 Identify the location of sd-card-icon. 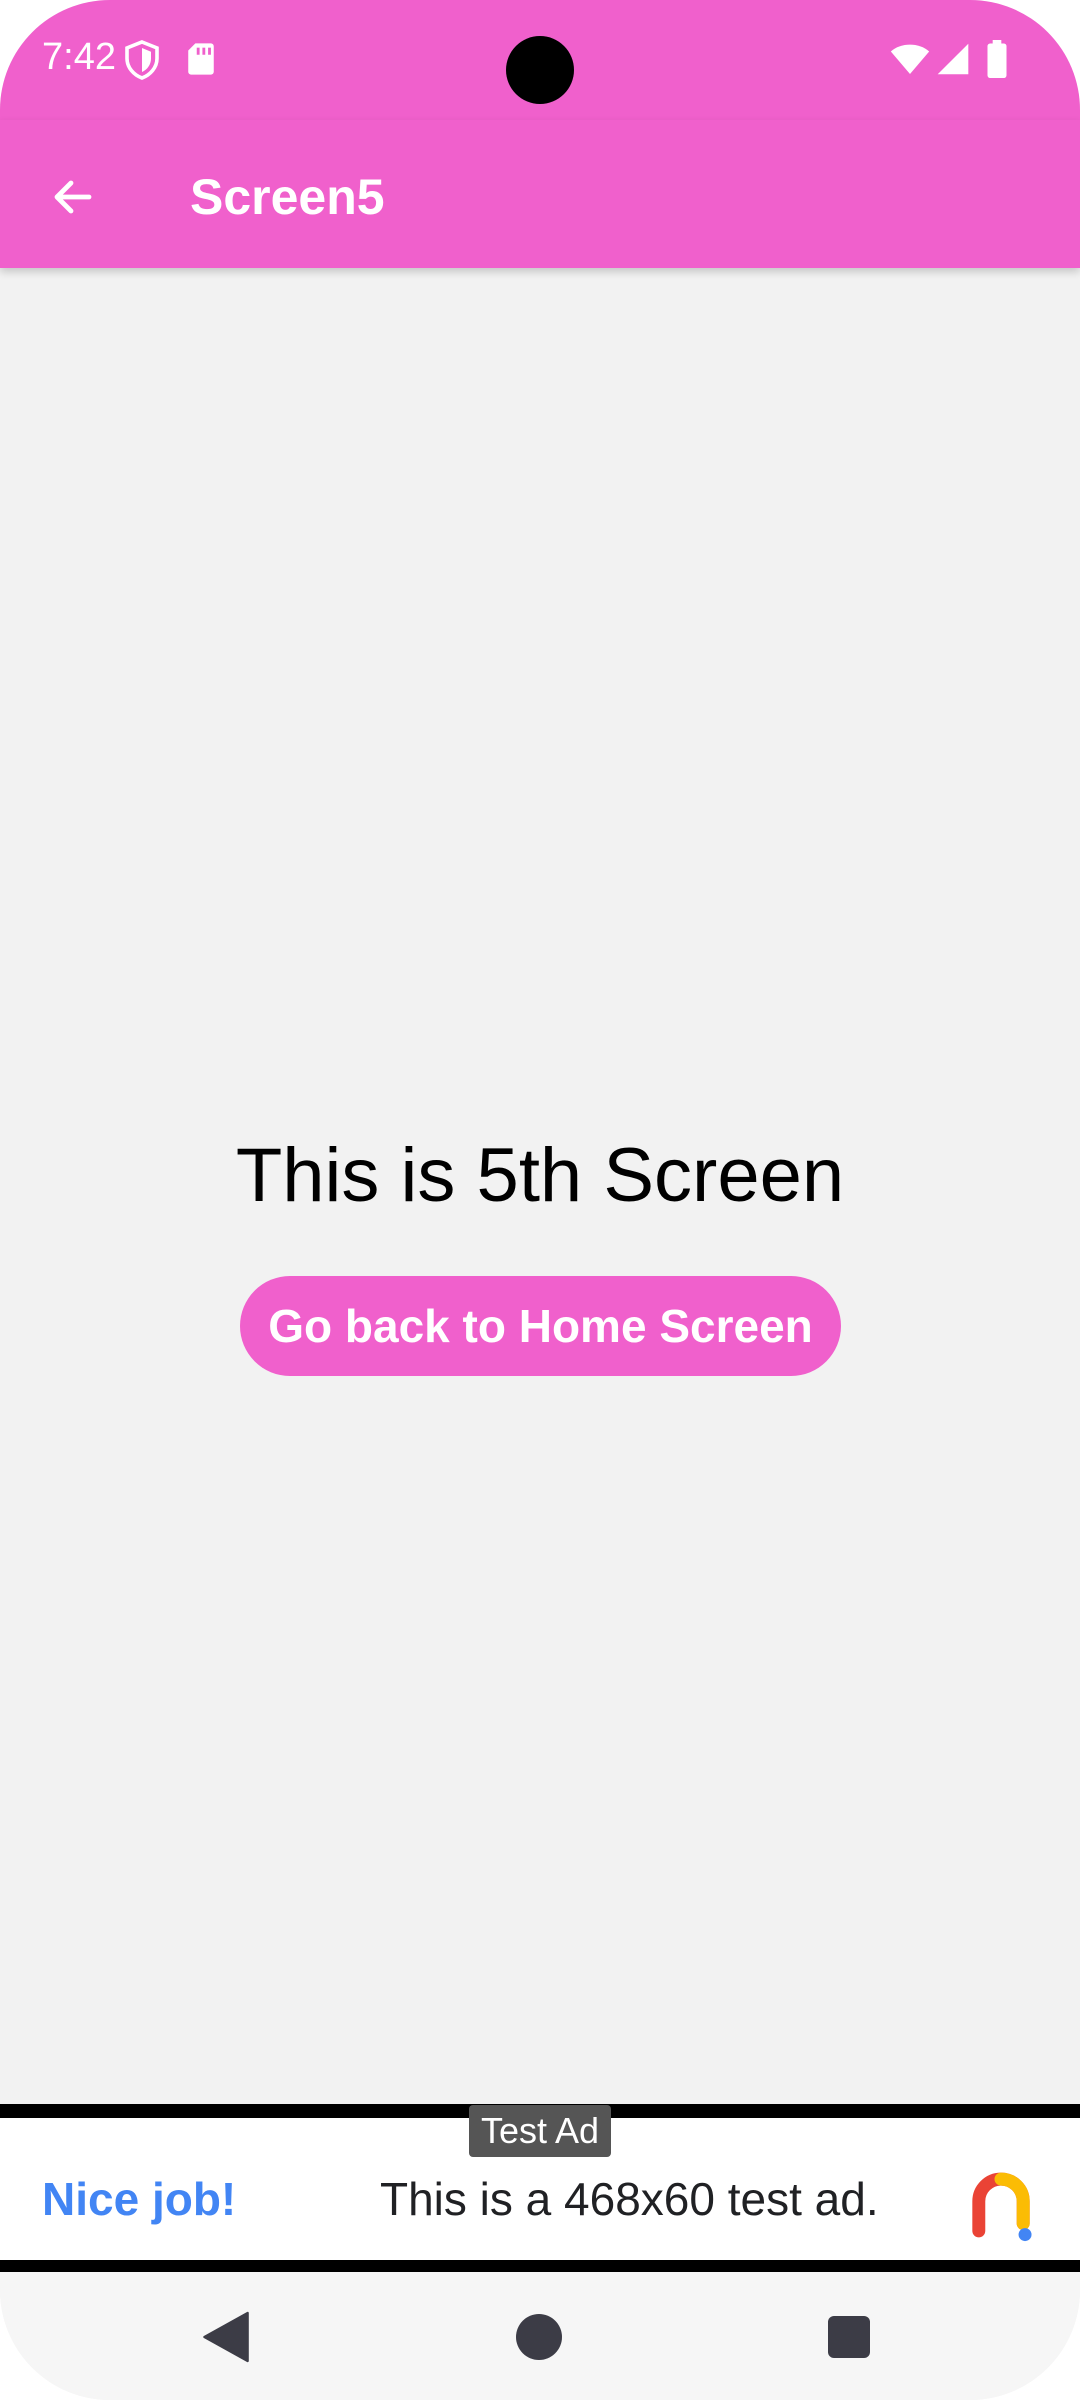
(201, 59).